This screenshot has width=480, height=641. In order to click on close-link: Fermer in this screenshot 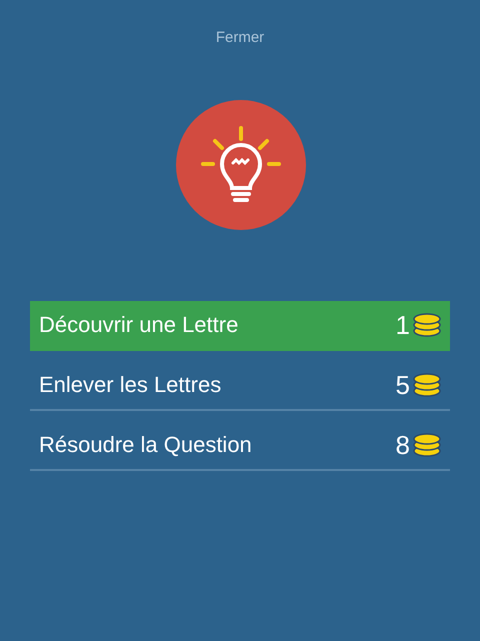, I will do `click(240, 37)`.